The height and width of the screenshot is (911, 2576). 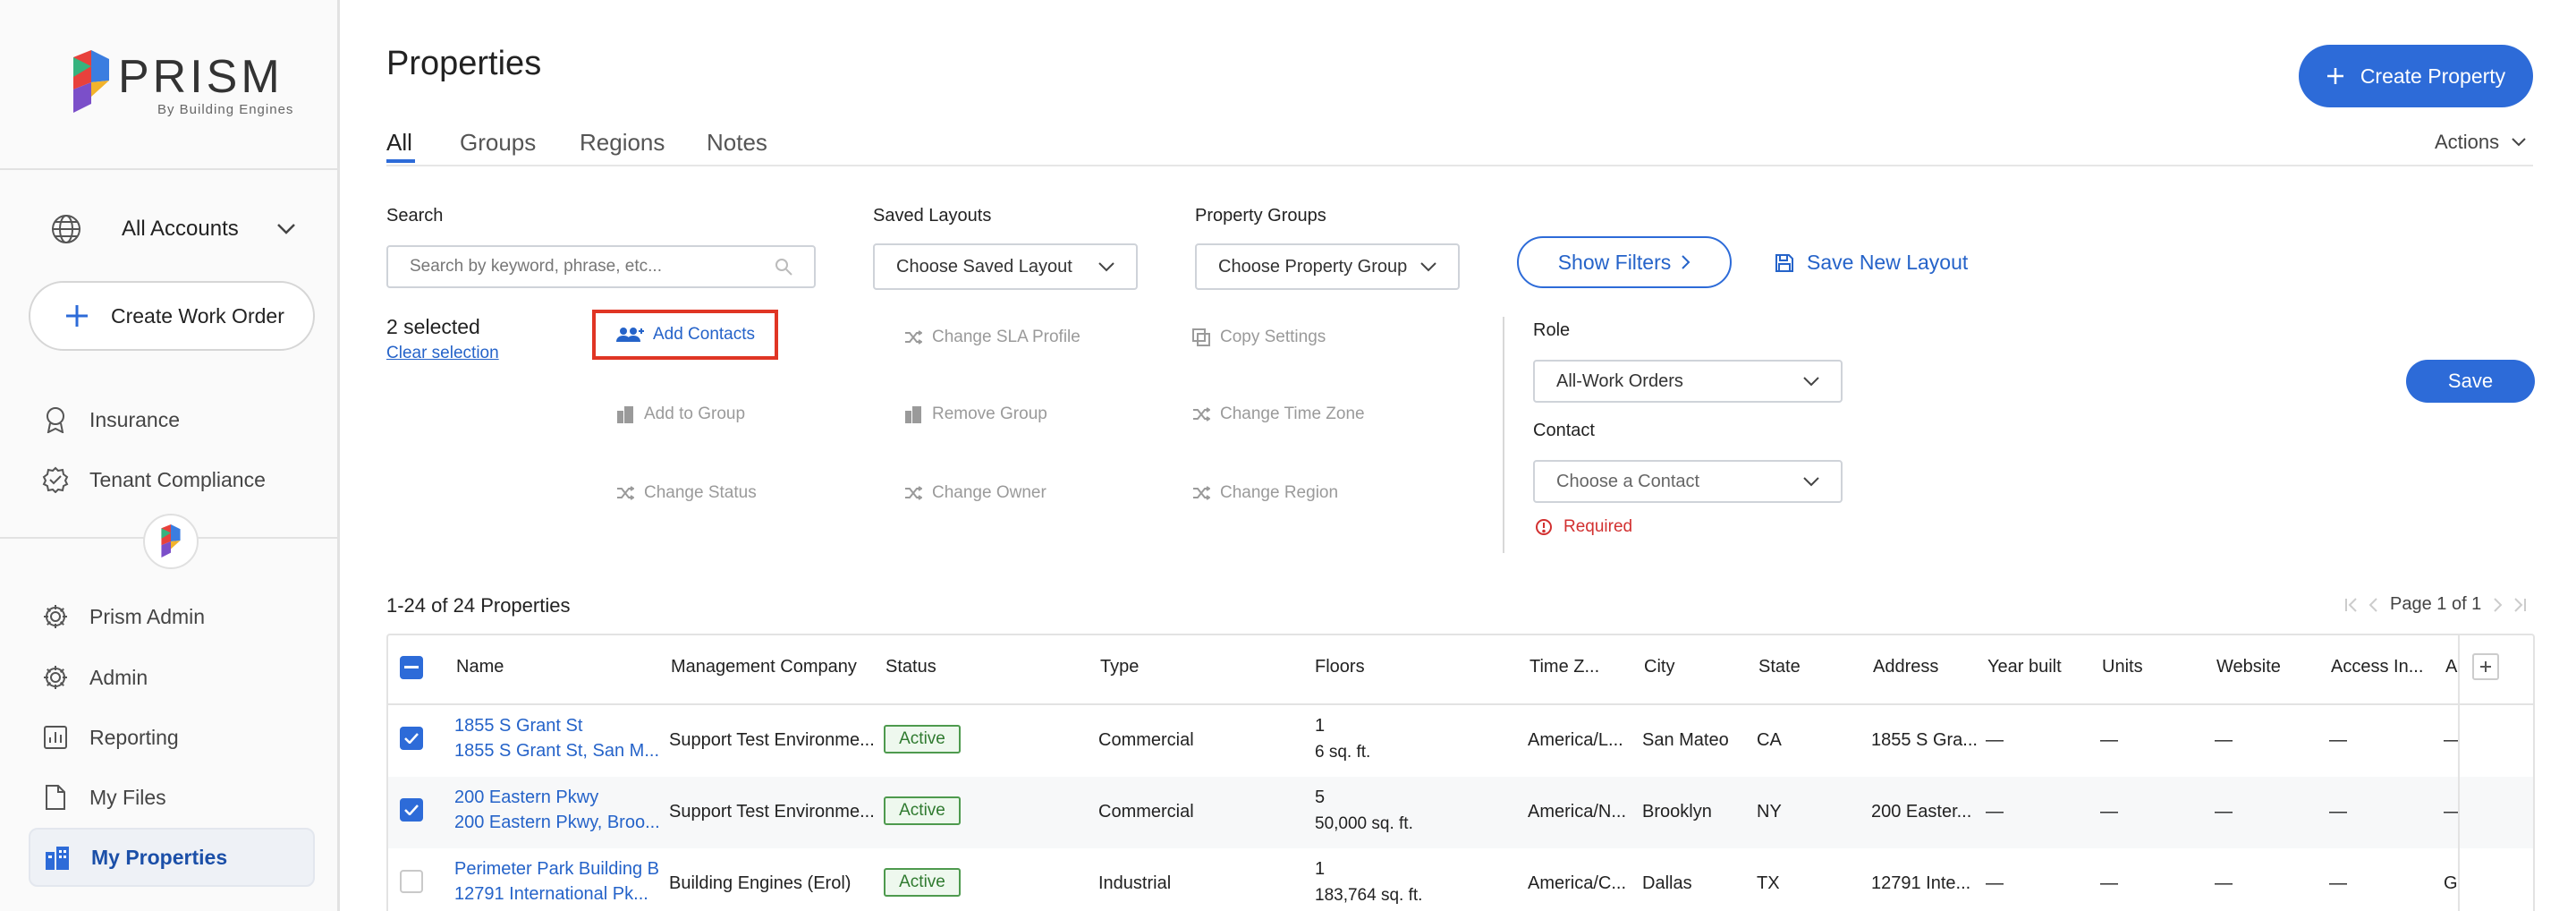 I want to click on save-new-layout-label: Save New Layout, so click(x=1888, y=262).